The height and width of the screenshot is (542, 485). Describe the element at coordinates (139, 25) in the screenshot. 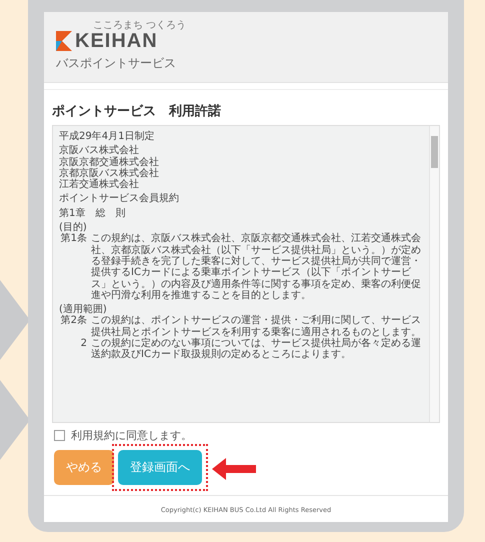

I see `logo-tagline: こころまち つくろう` at that location.